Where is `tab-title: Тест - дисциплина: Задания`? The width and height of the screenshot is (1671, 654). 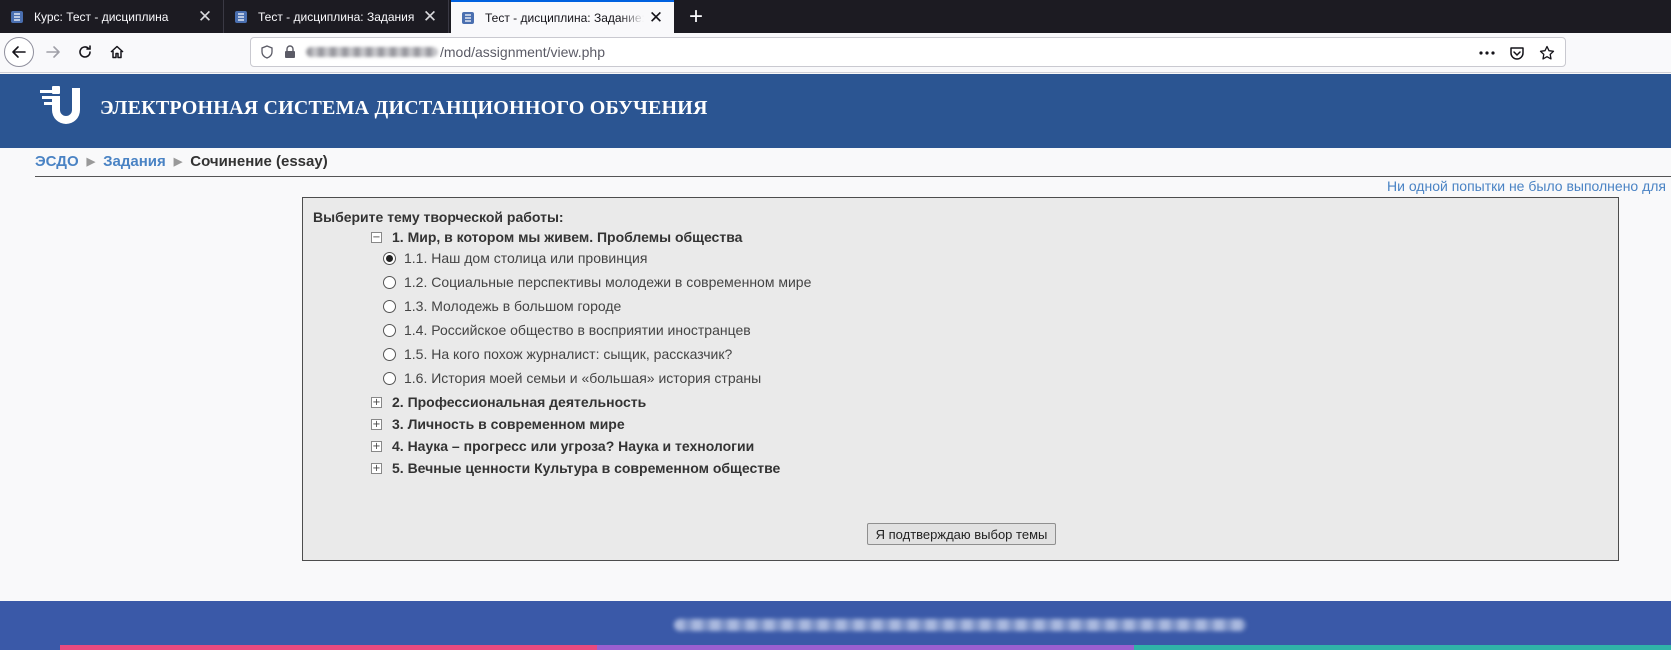 tab-title: Тест - дисциплина: Задания is located at coordinates (336, 16).